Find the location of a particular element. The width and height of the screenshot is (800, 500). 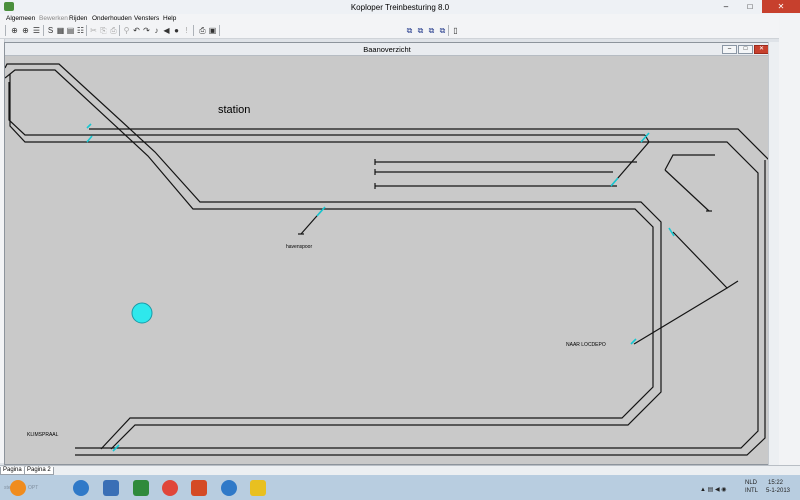

tile-icon: ⧉ is located at coordinates (409, 30).